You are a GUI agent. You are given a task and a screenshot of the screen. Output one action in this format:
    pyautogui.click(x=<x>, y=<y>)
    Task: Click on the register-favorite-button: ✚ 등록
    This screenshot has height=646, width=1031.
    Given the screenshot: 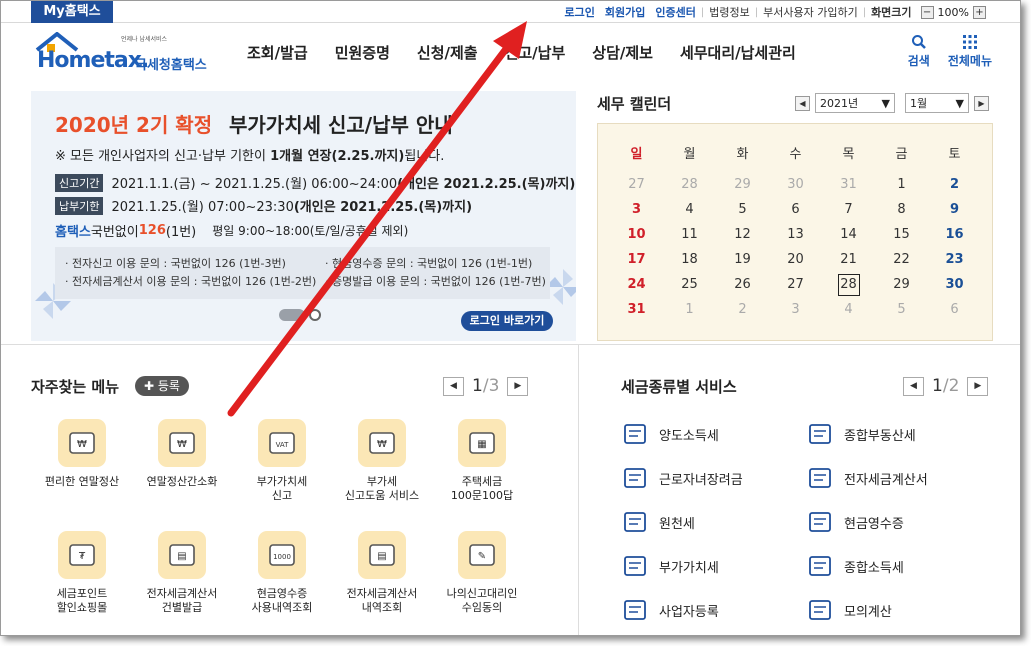 What is the action you would take?
    pyautogui.click(x=162, y=386)
    